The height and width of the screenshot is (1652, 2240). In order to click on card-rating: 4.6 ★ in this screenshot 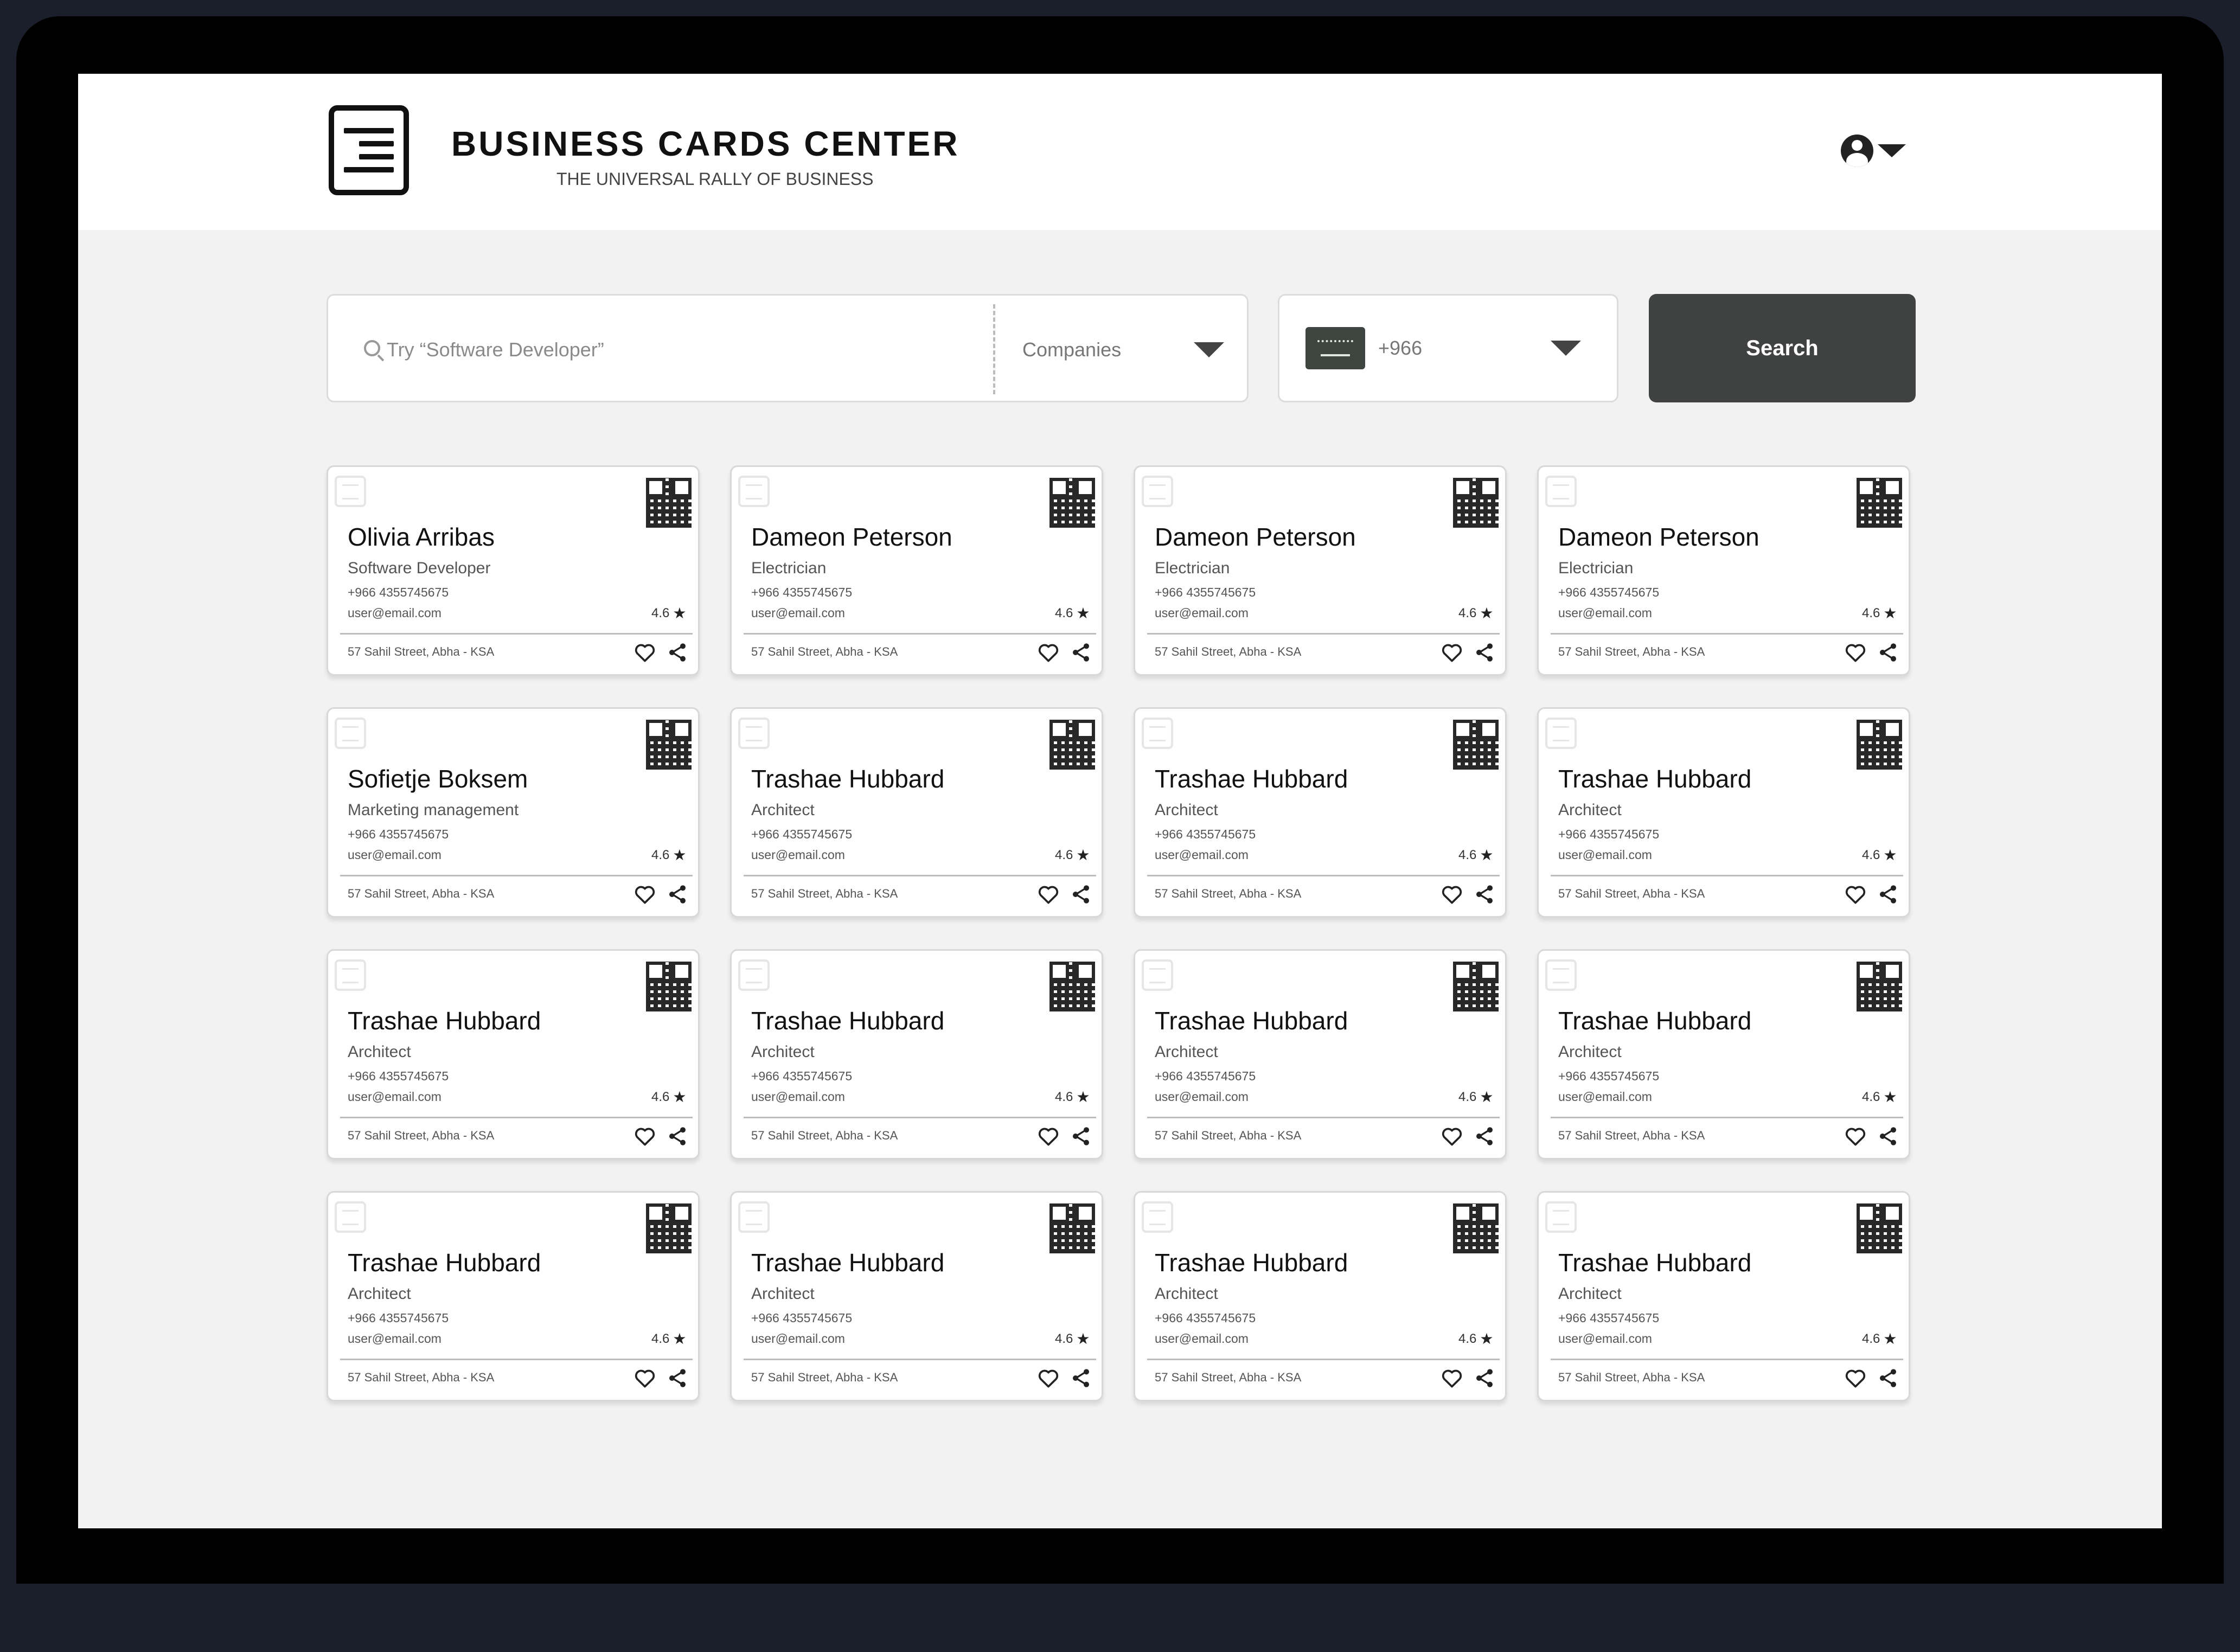, I will do `click(1072, 855)`.